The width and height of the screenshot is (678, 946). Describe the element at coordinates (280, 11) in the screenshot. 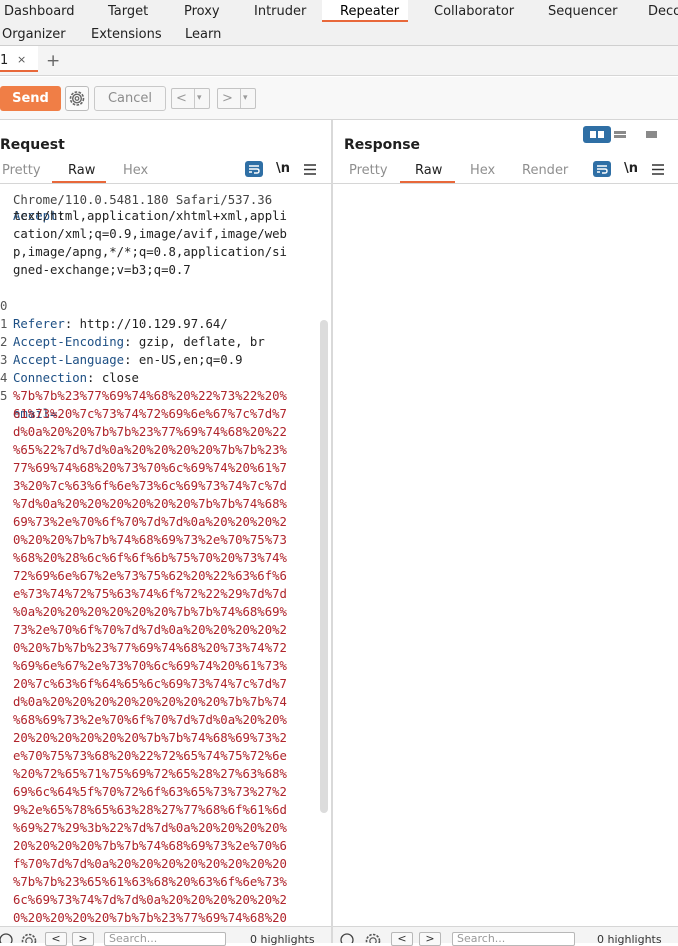

I see `tab-intruder: Intruder` at that location.